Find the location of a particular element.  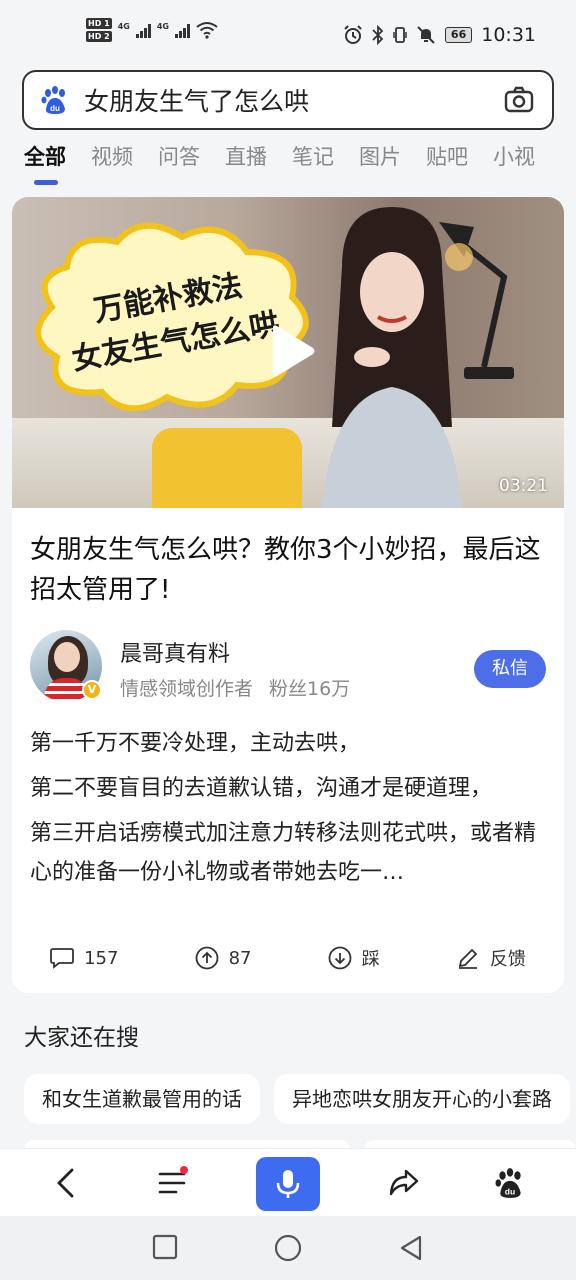

alarm-icon is located at coordinates (353, 34).